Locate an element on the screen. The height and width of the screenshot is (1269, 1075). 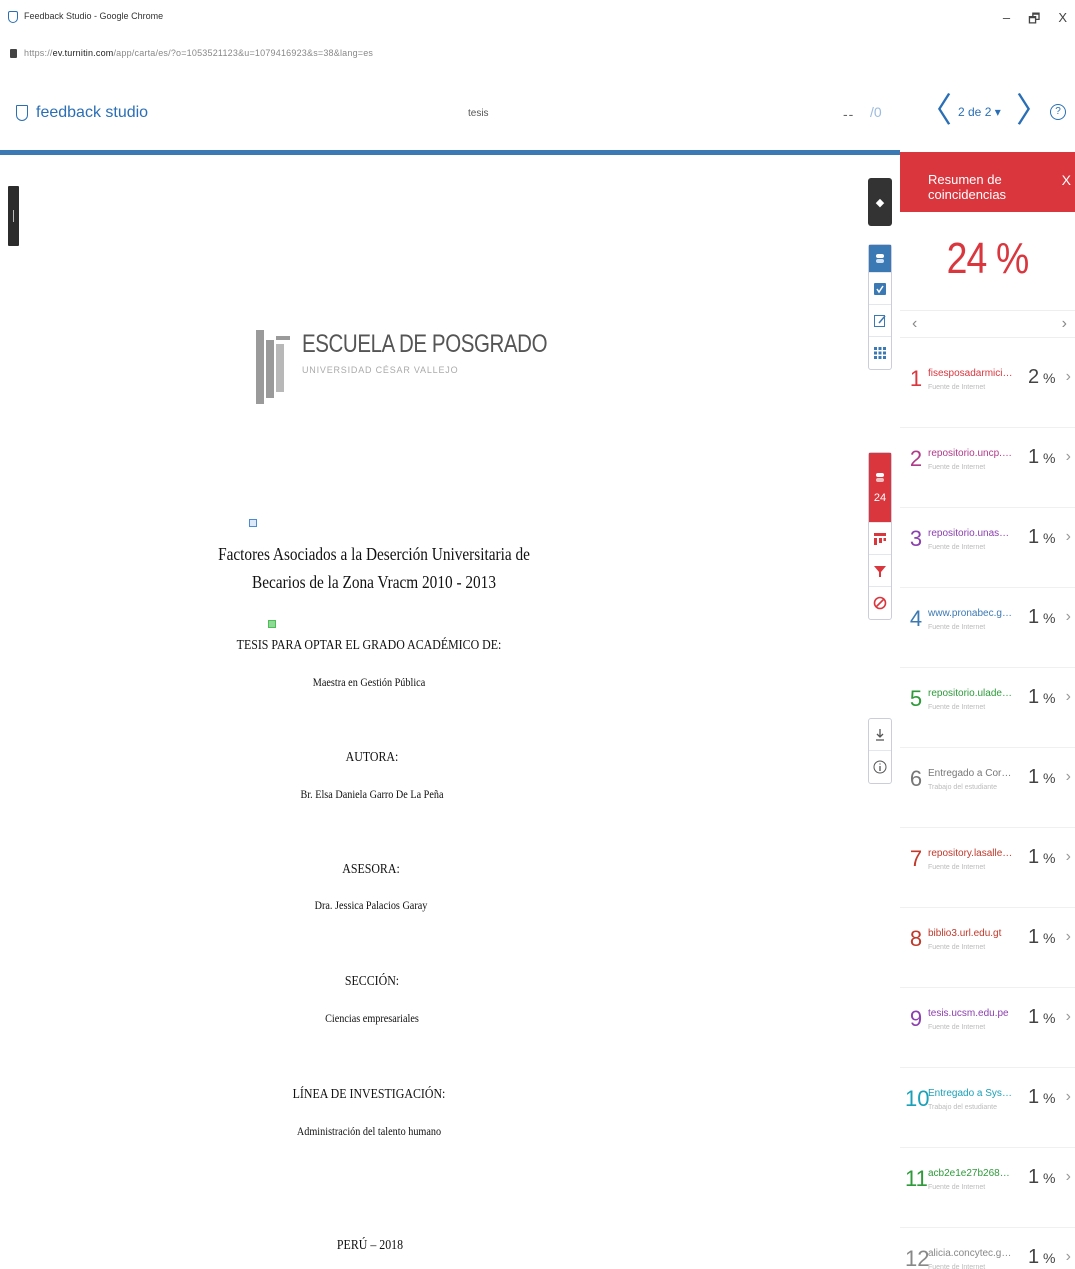
match-overview-button is located at coordinates (880, 539).